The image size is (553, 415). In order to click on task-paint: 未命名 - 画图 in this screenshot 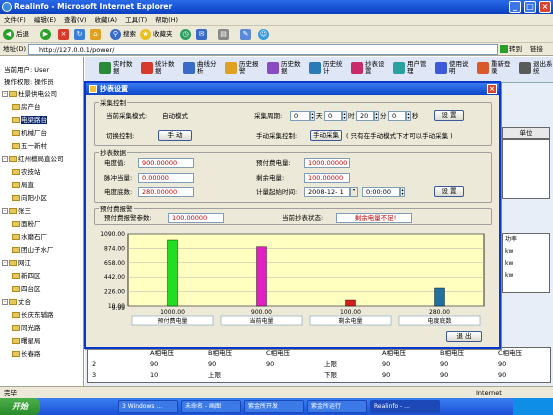, I will do `click(211, 406)`.